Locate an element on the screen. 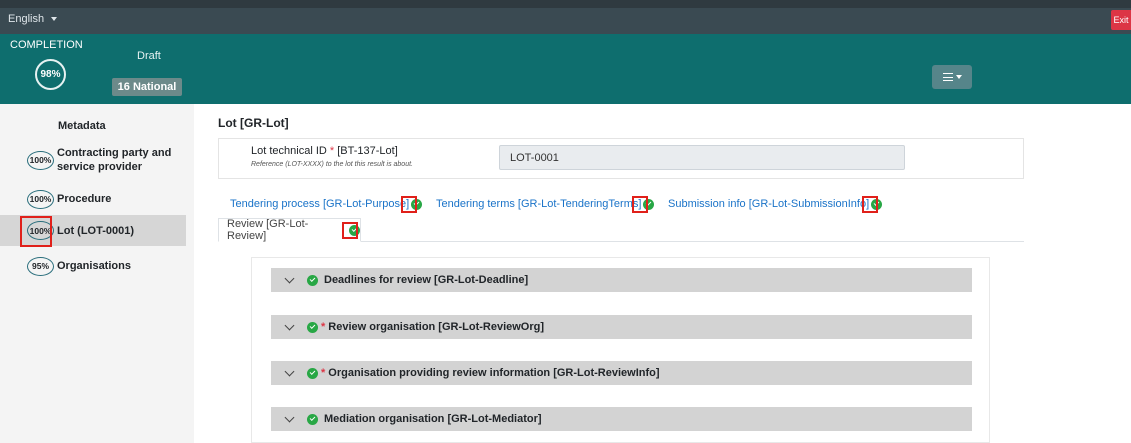  section-label: Review organisation [GR-Lot-ReviewOrg] is located at coordinates (436, 327).